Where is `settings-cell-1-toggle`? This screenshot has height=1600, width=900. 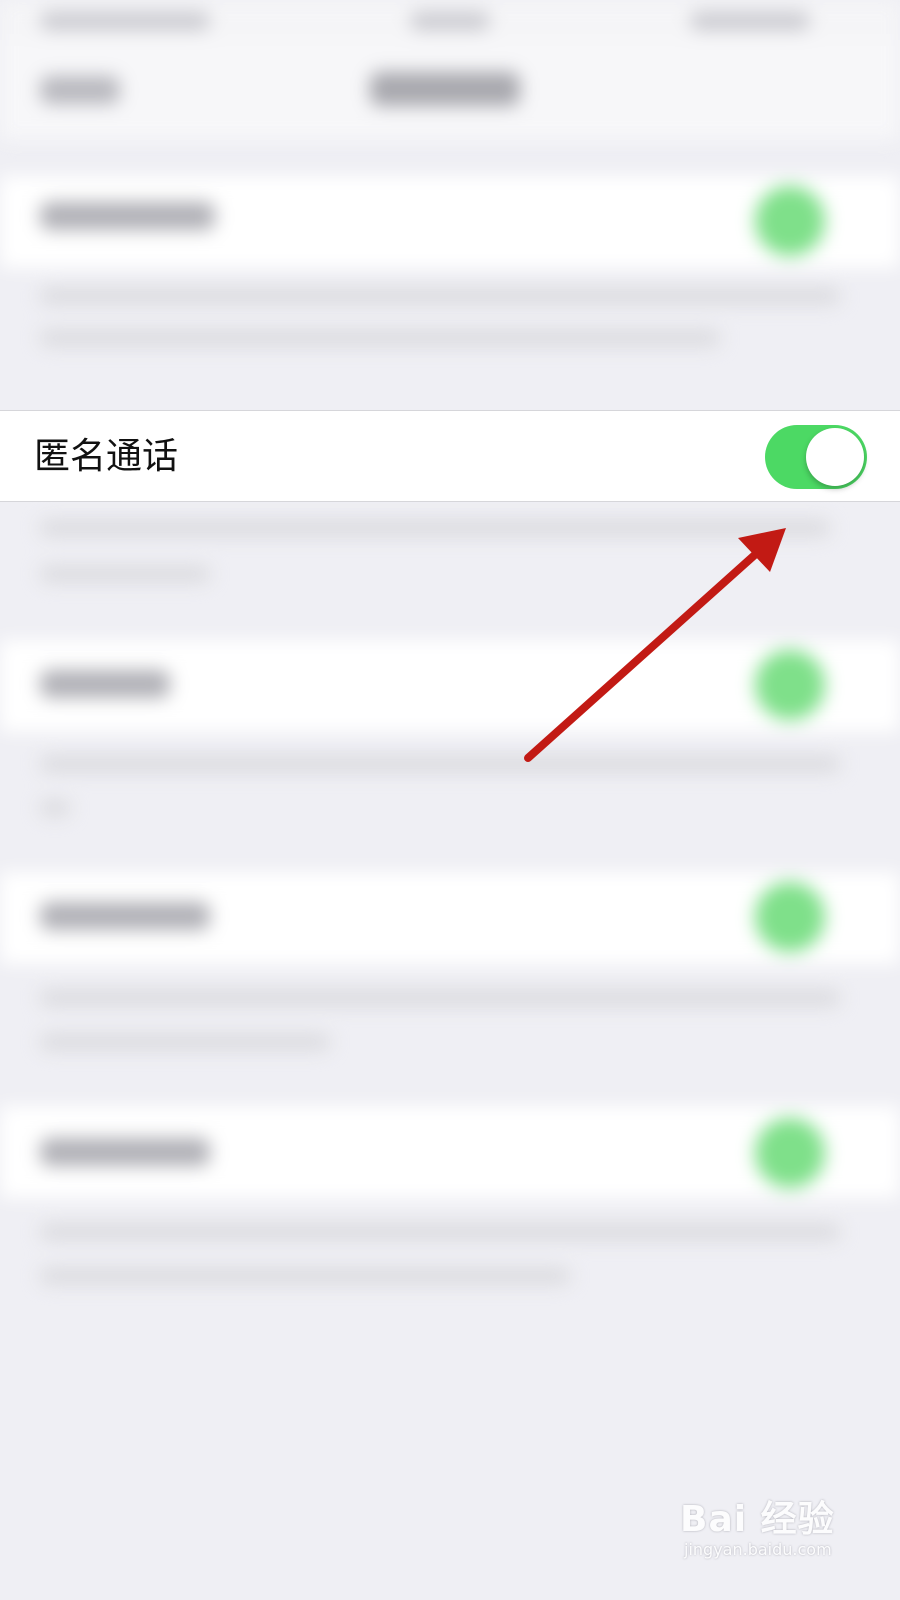
settings-cell-1-toggle is located at coordinates (790, 221).